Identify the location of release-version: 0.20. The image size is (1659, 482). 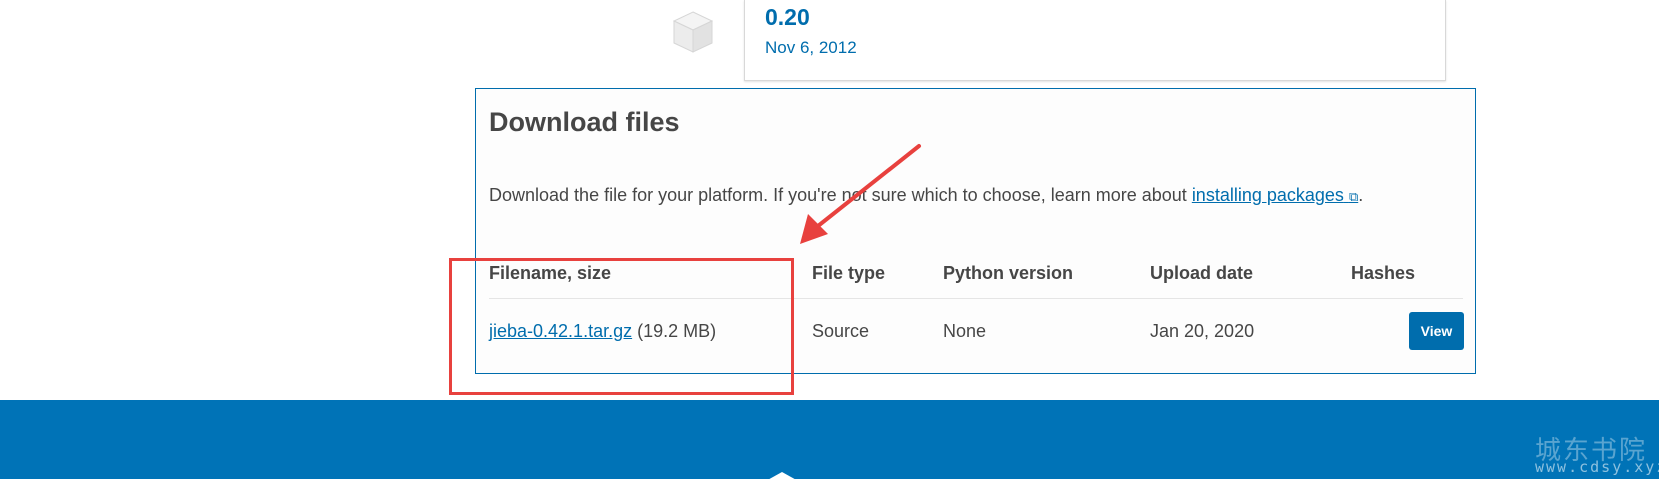
(787, 17).